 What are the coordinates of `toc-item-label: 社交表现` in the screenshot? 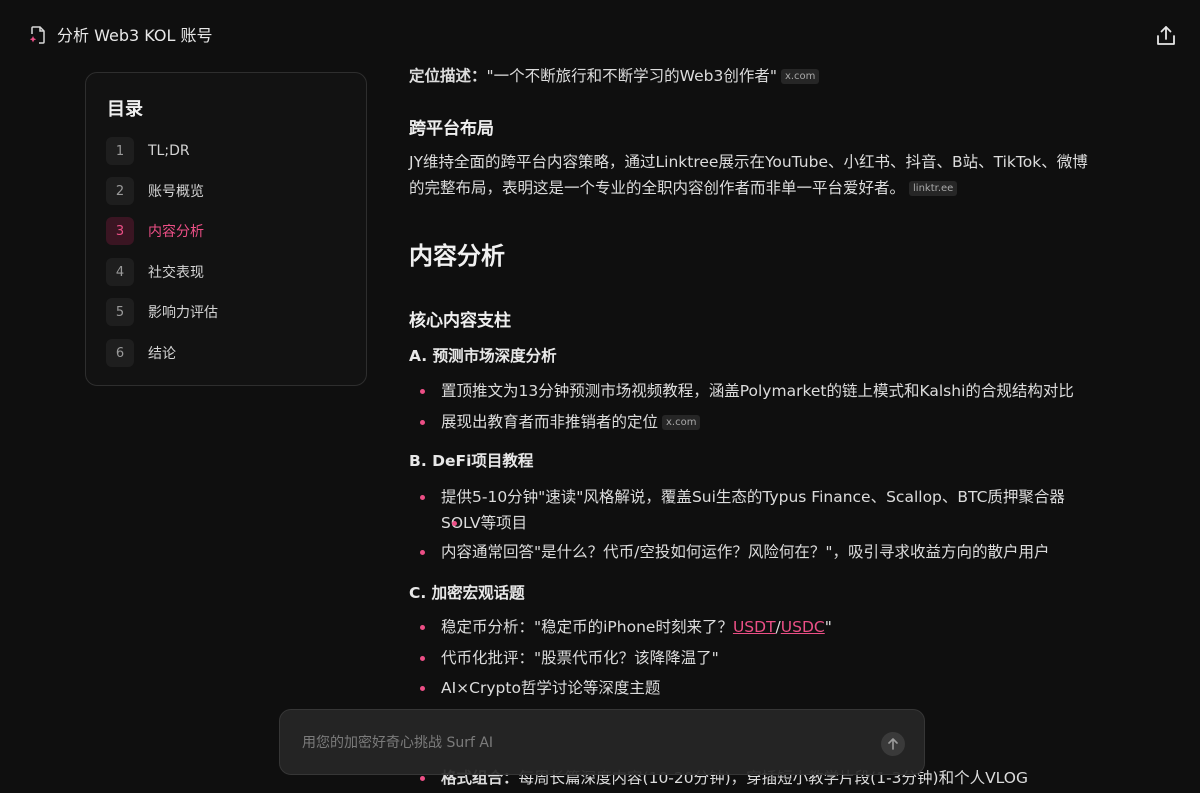 It's located at (176, 273).